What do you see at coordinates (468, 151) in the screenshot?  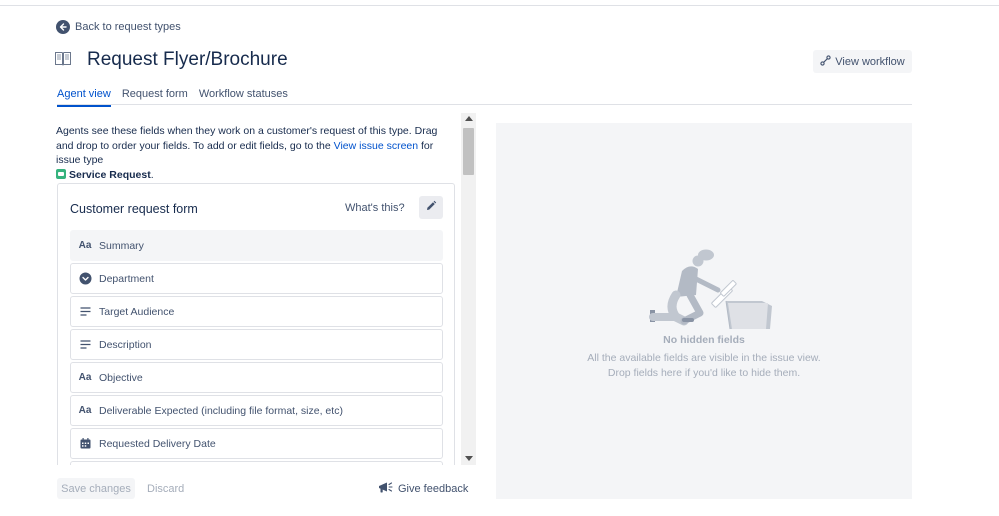 I see `scroll-thumb` at bounding box center [468, 151].